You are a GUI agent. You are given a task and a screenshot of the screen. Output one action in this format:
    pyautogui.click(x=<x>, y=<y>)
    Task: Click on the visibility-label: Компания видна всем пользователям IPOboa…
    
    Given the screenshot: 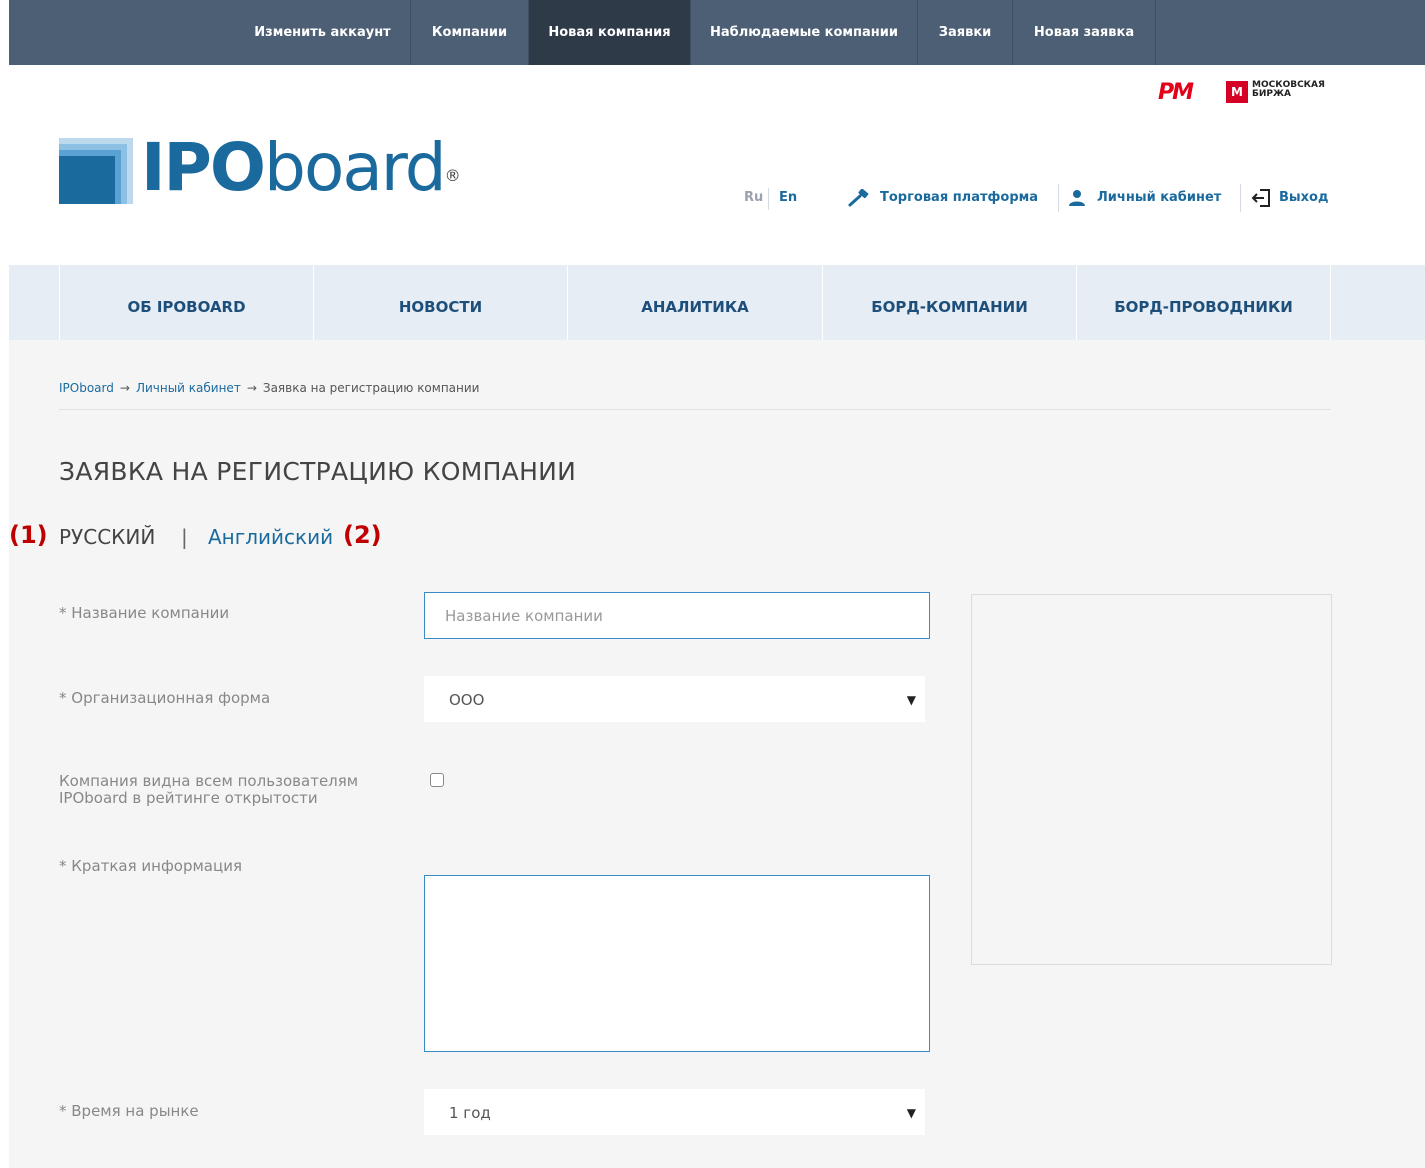 What is the action you would take?
    pyautogui.click(x=209, y=789)
    